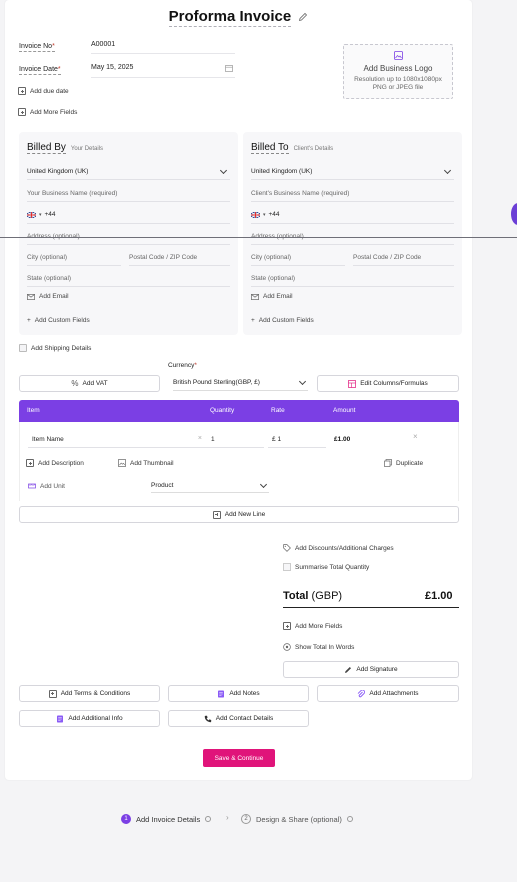 The image size is (517, 882). What do you see at coordinates (352, 170) in the screenshot?
I see `billed-to-country-select: United Kingdom (UK)` at bounding box center [352, 170].